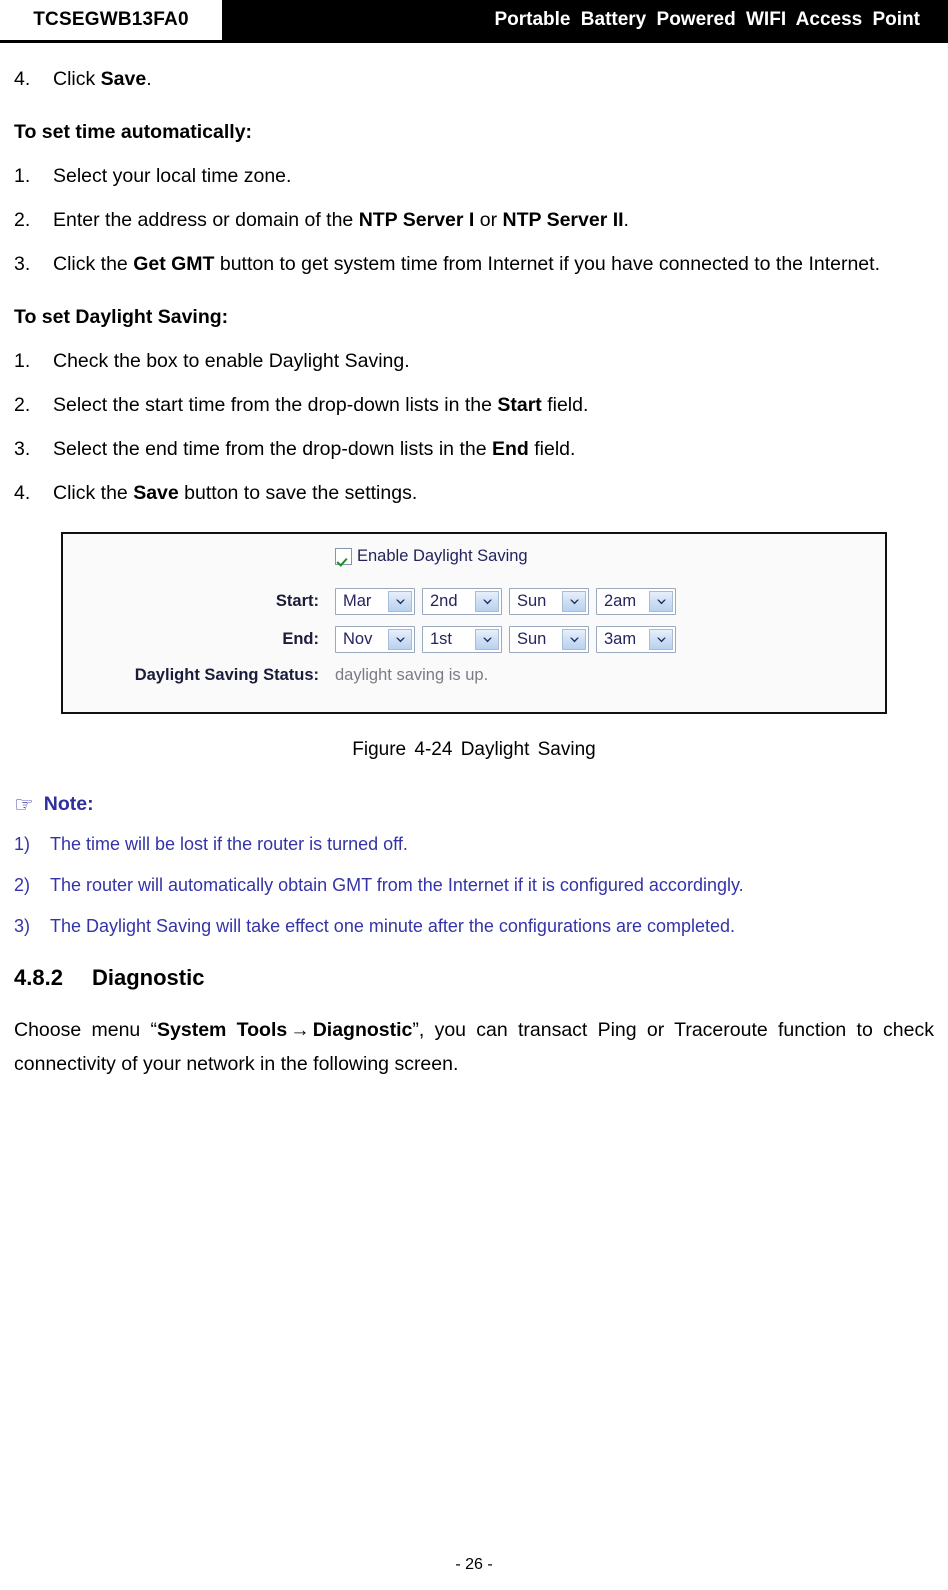 Image resolution: width=948 pixels, height=1590 pixels. What do you see at coordinates (24, 804) in the screenshot?
I see `pointing-hand-icon: ☞` at bounding box center [24, 804].